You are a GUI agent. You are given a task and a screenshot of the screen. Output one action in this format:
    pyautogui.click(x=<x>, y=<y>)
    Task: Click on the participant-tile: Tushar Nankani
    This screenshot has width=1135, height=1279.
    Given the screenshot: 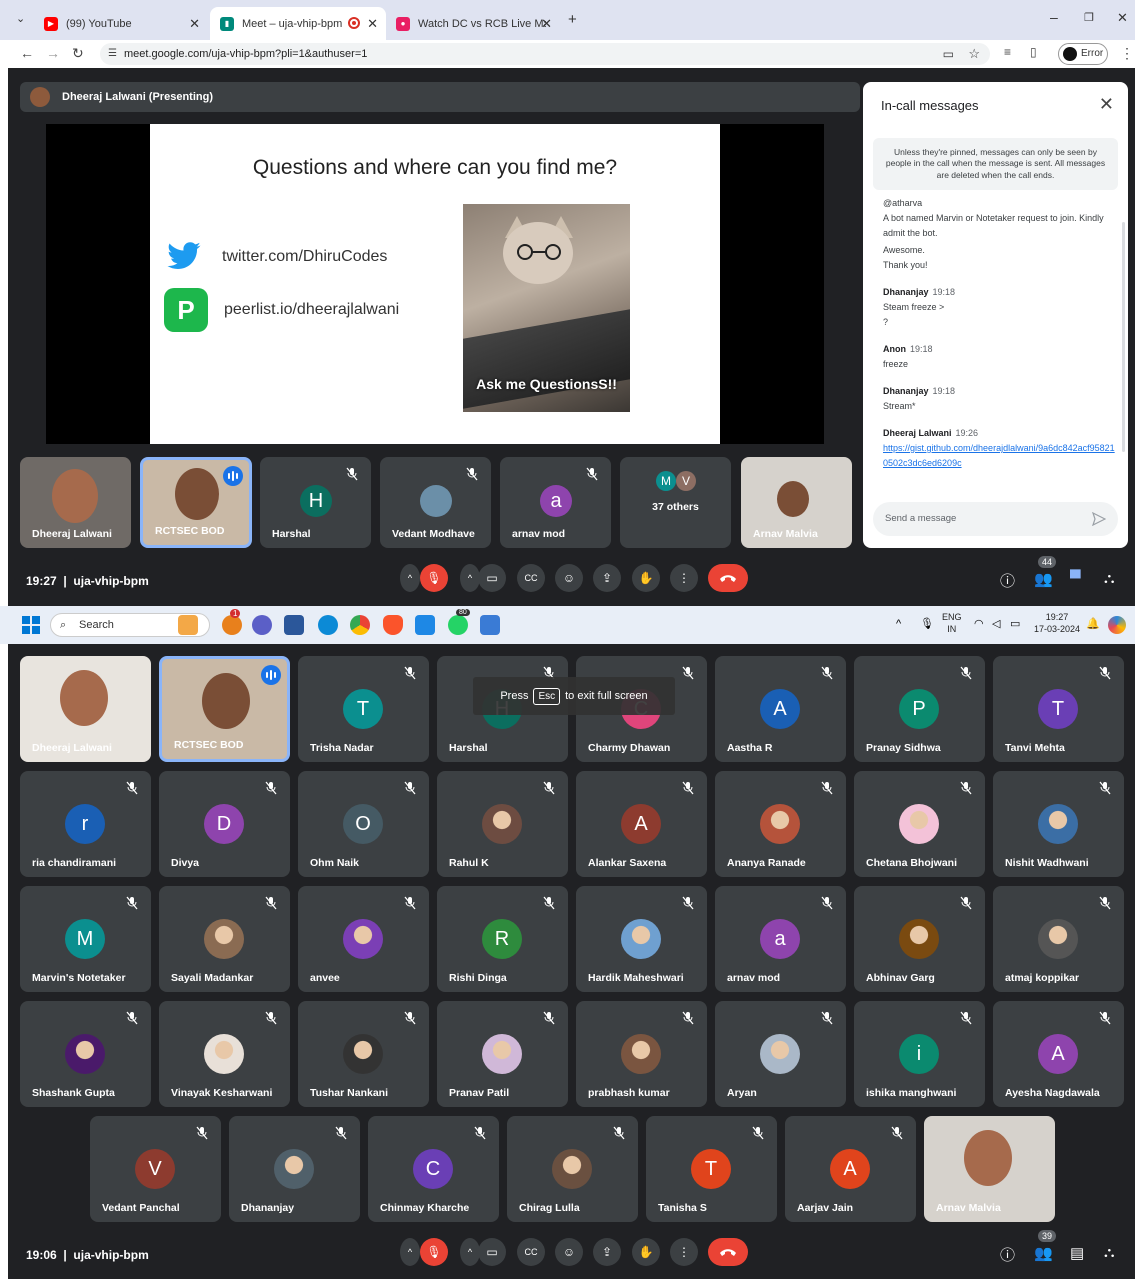 What is the action you would take?
    pyautogui.click(x=363, y=1054)
    